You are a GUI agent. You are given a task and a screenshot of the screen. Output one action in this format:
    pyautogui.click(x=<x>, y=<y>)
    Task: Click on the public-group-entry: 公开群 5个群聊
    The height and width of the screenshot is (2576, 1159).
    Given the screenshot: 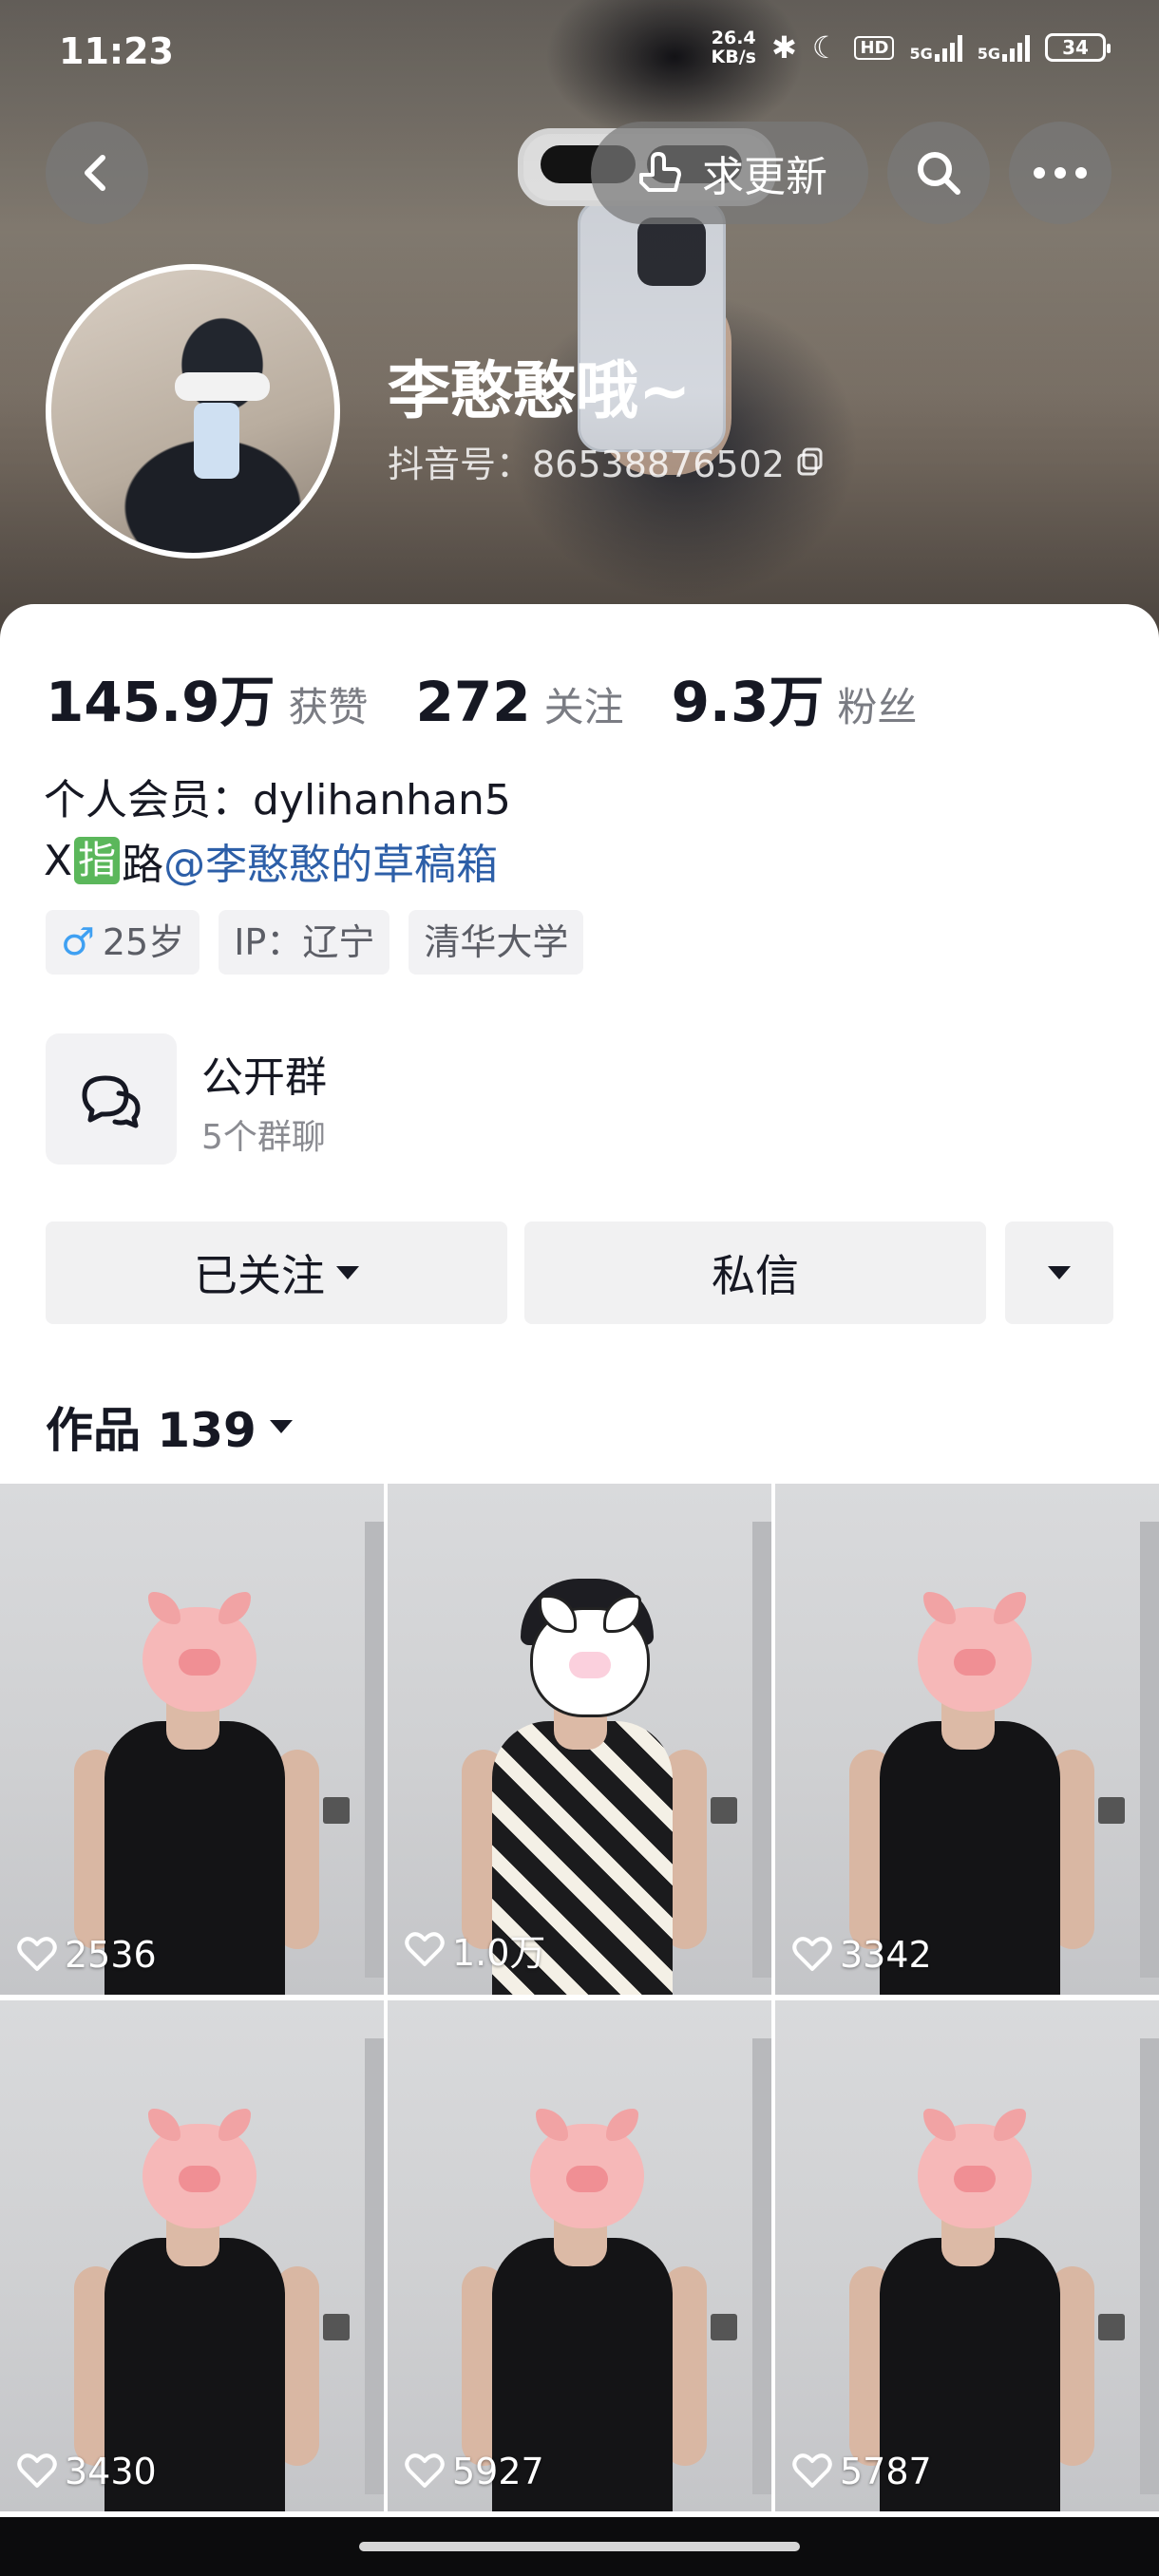 What is the action you would take?
    pyautogui.click(x=331, y=1099)
    